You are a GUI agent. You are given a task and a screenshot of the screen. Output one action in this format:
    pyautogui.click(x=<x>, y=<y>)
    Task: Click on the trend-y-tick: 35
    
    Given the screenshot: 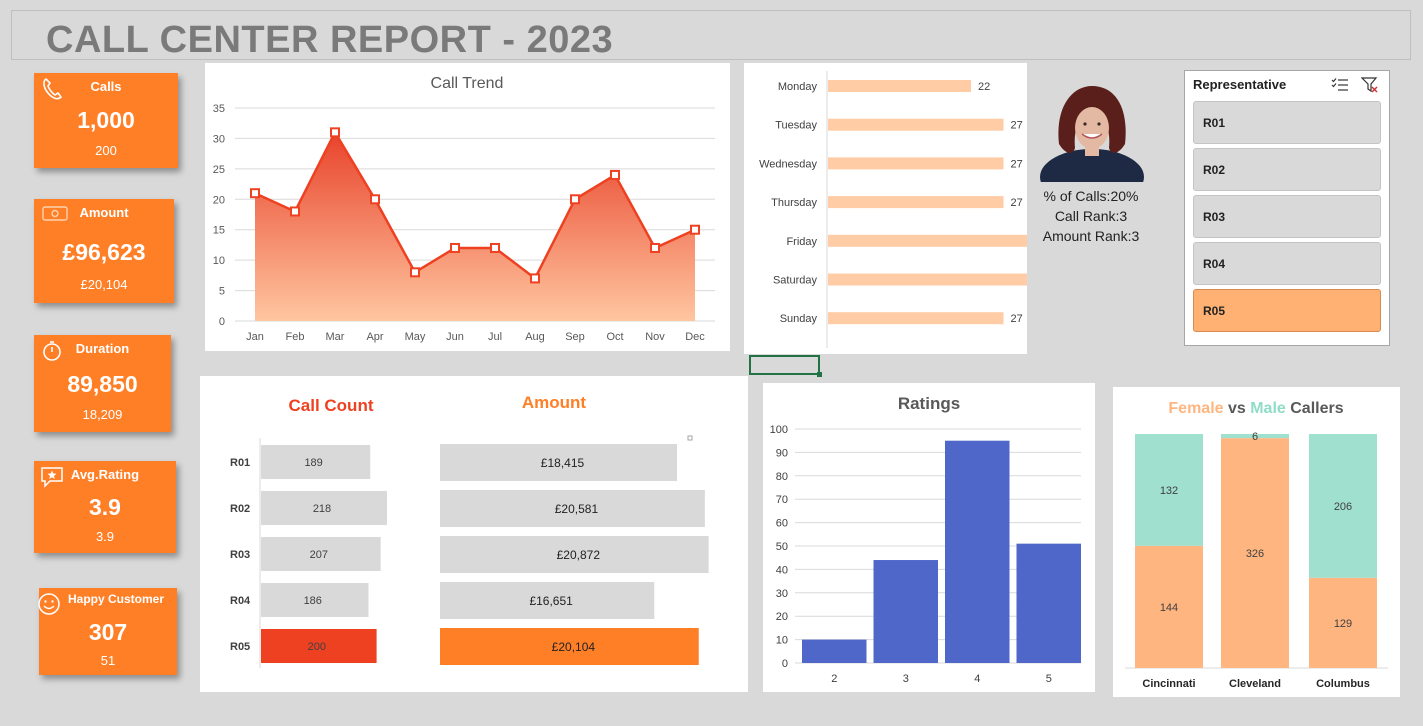 What is the action you would take?
    pyautogui.click(x=219, y=109)
    